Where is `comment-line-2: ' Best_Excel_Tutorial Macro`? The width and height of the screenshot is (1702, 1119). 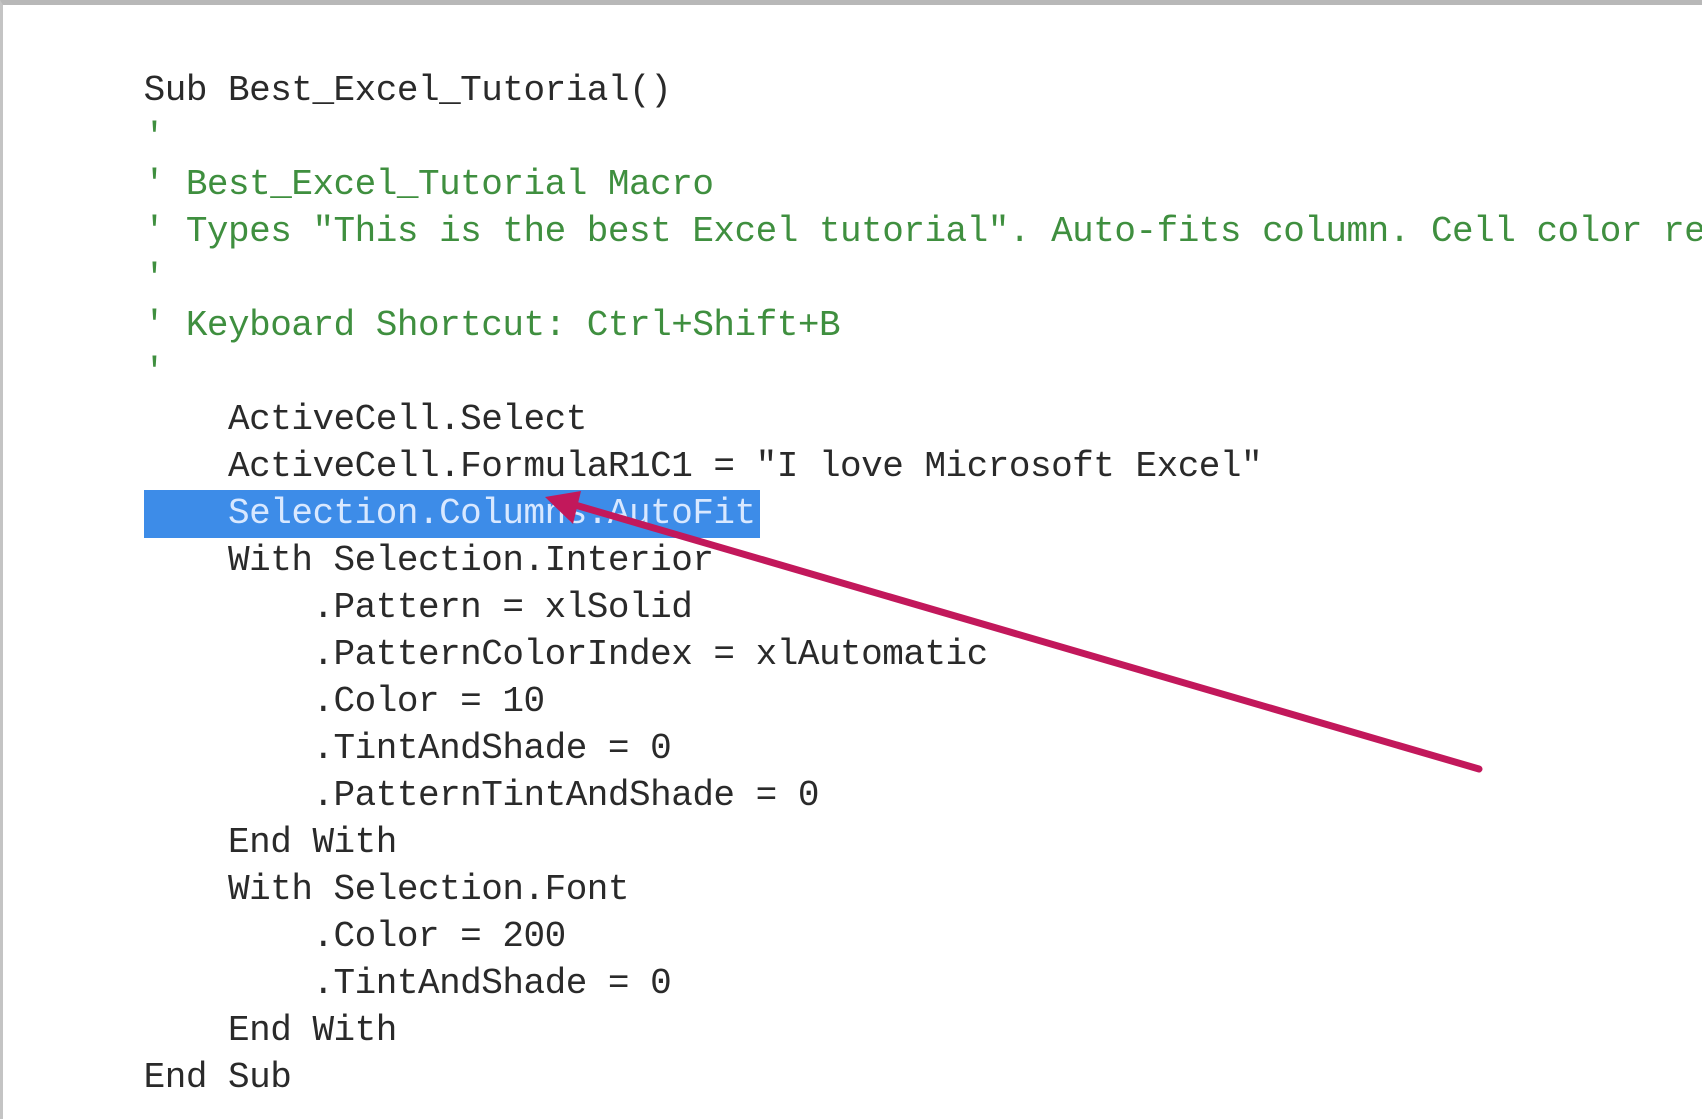
comment-line-2: ' Best_Excel_Tutorial Macro is located at coordinates (365, 159).